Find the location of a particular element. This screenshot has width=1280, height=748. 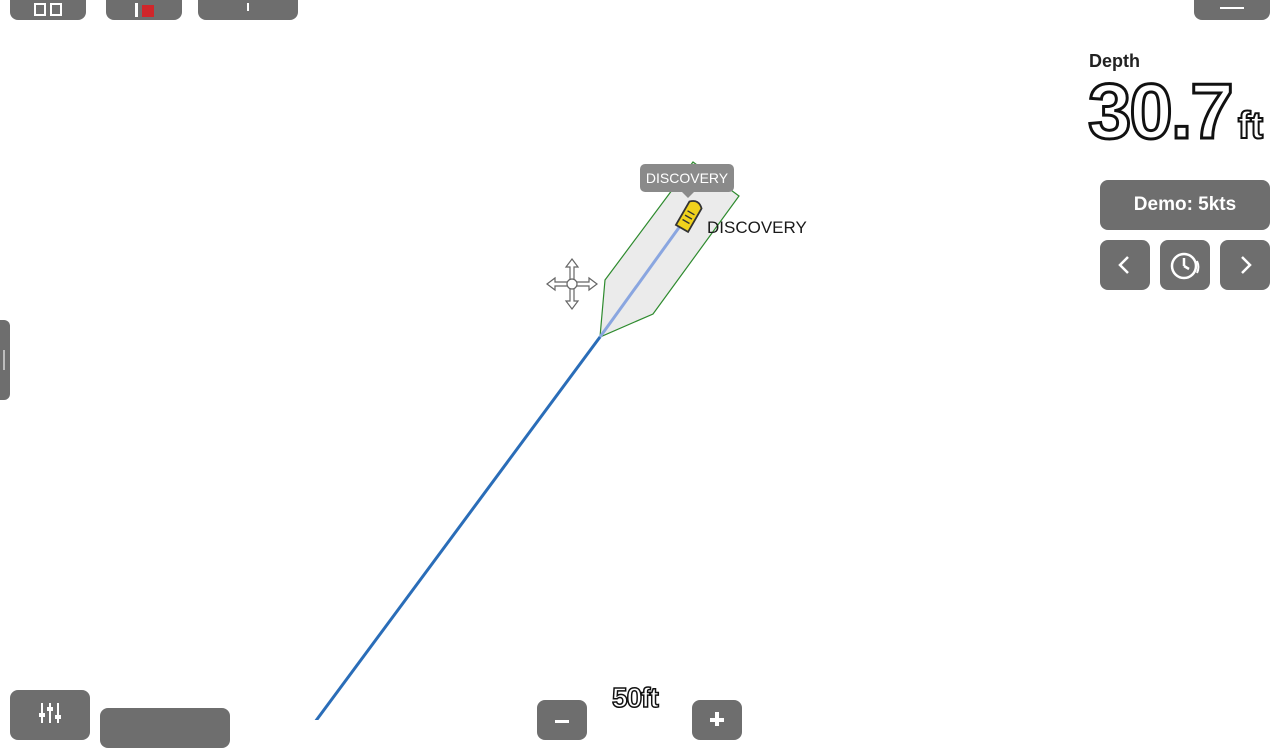

next-button is located at coordinates (1245, 265).